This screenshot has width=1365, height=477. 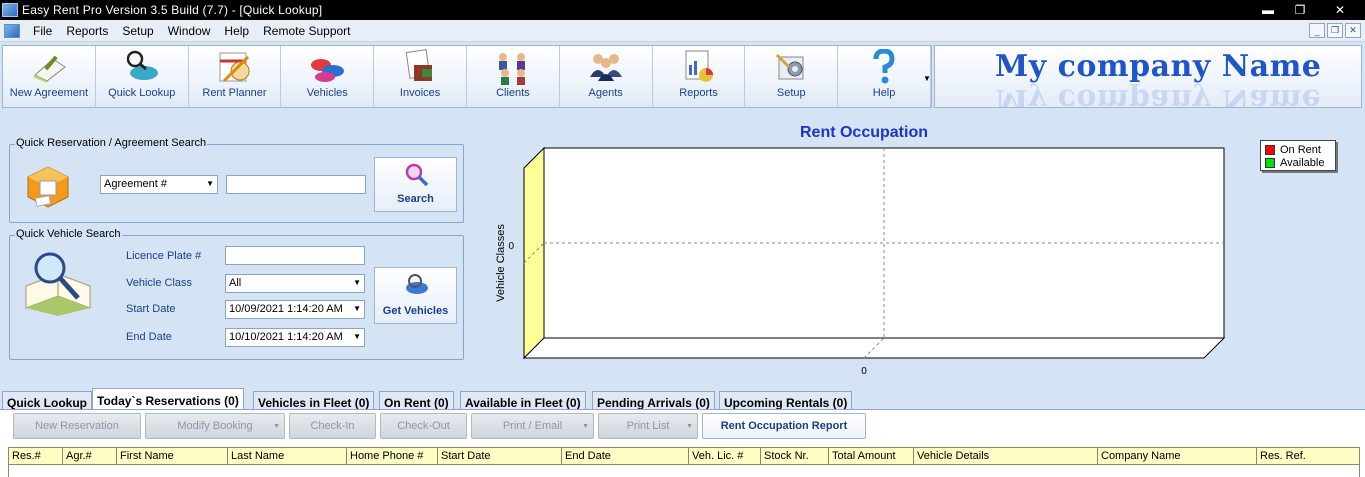 I want to click on menu-window: Window, so click(x=189, y=31).